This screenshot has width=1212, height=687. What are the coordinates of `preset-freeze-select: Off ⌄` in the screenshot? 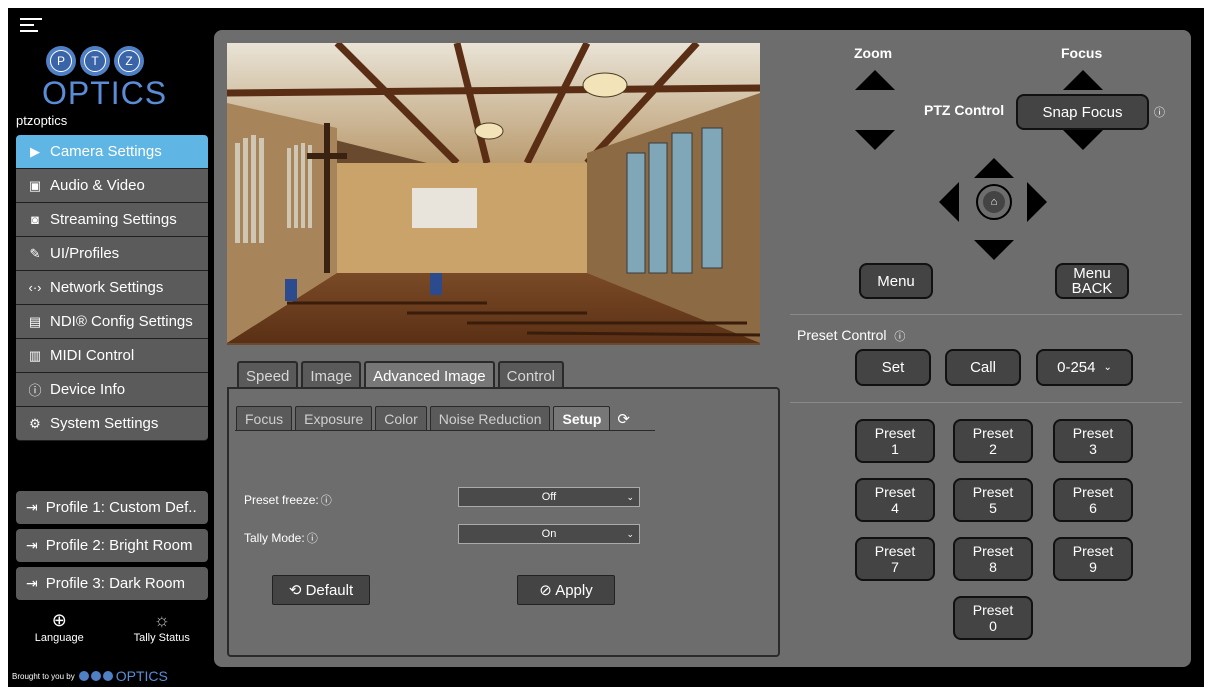 It's located at (549, 497).